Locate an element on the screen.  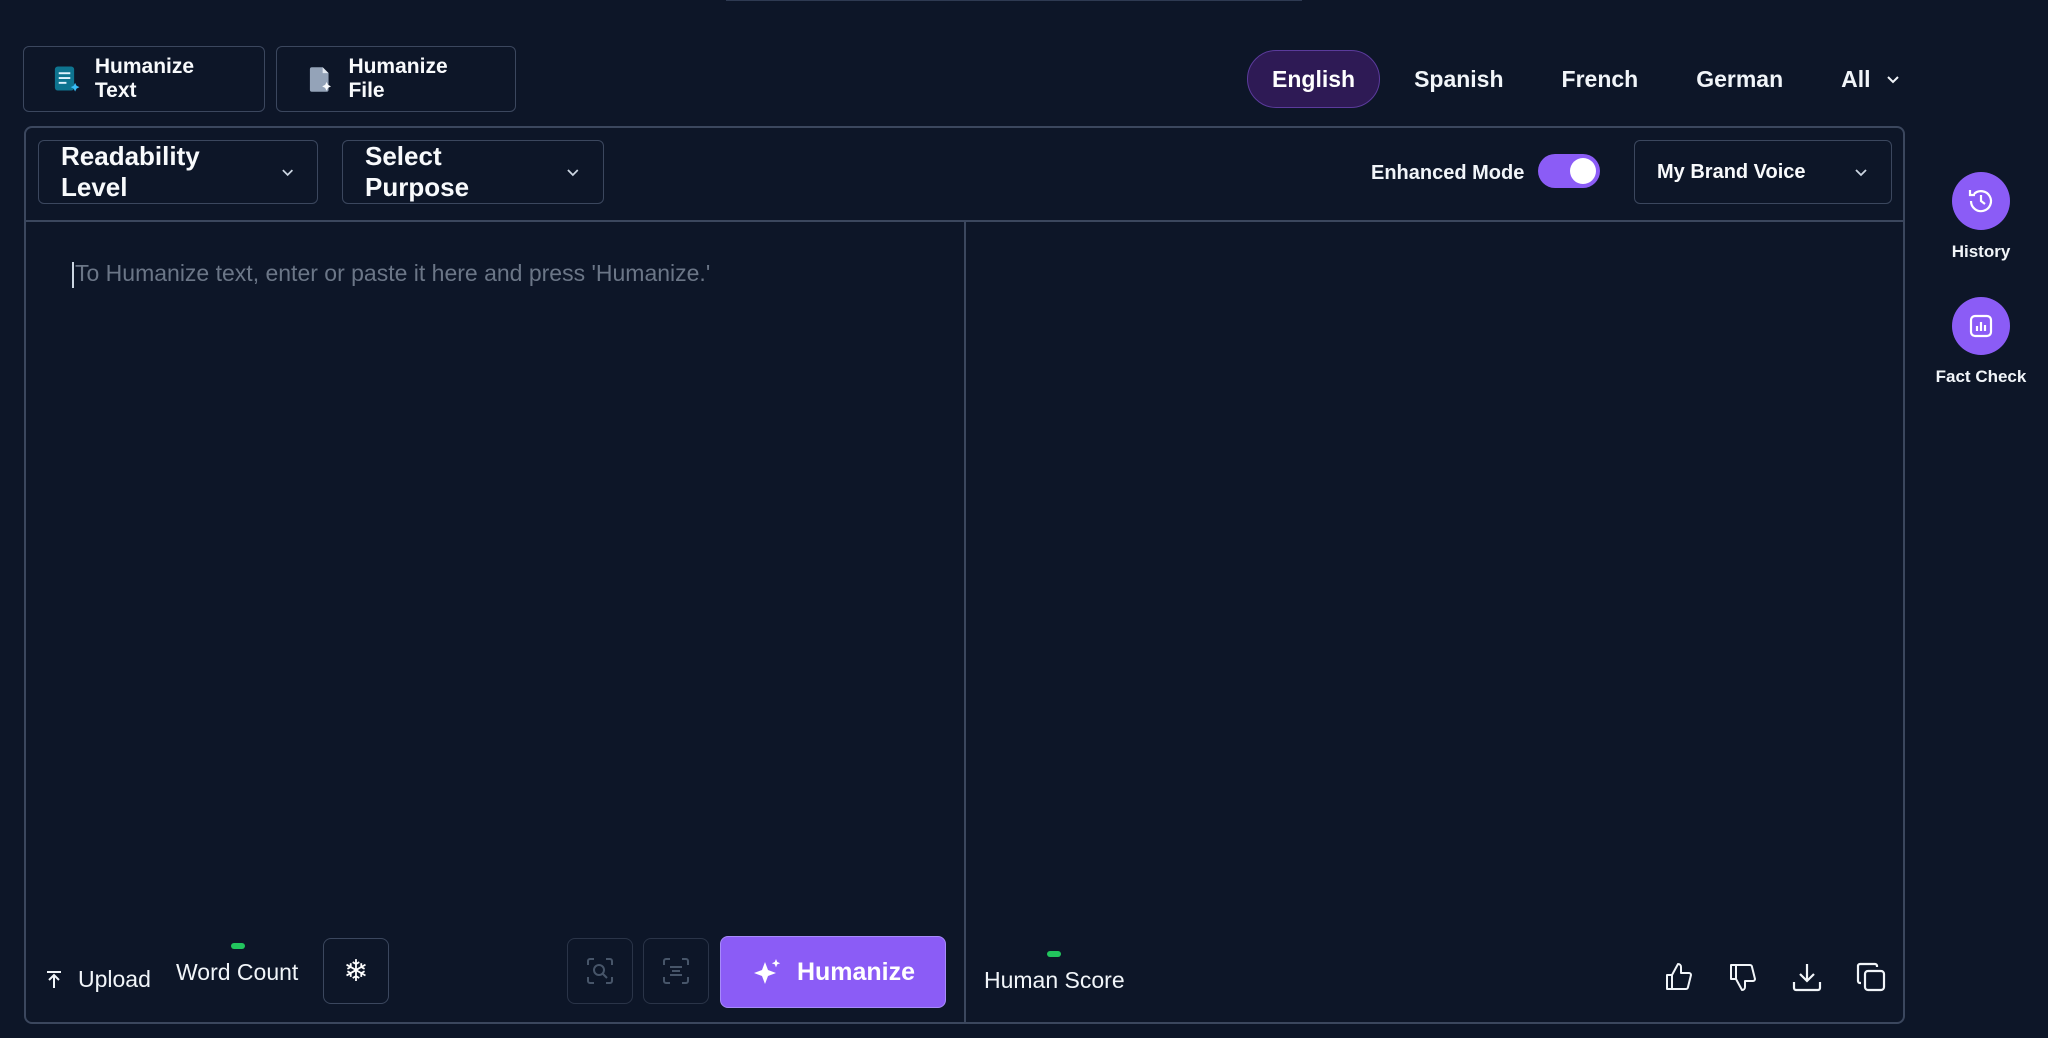
upload-button: Upload is located at coordinates (97, 979).